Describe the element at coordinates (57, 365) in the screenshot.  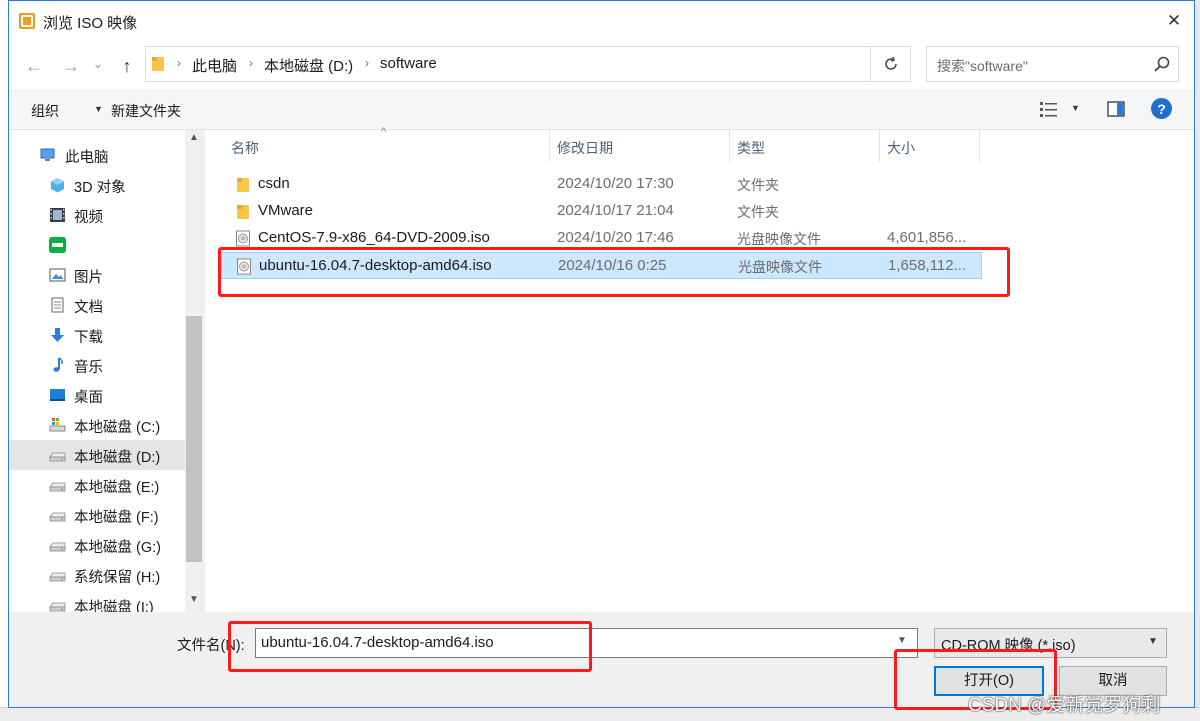
I see `music-icon` at that location.